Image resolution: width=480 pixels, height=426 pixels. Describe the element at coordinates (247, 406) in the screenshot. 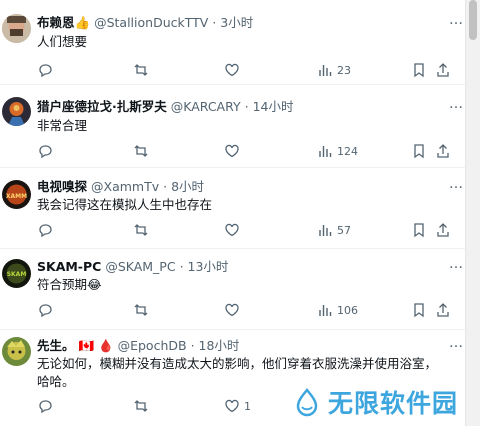

I see `likes-count: 1` at that location.